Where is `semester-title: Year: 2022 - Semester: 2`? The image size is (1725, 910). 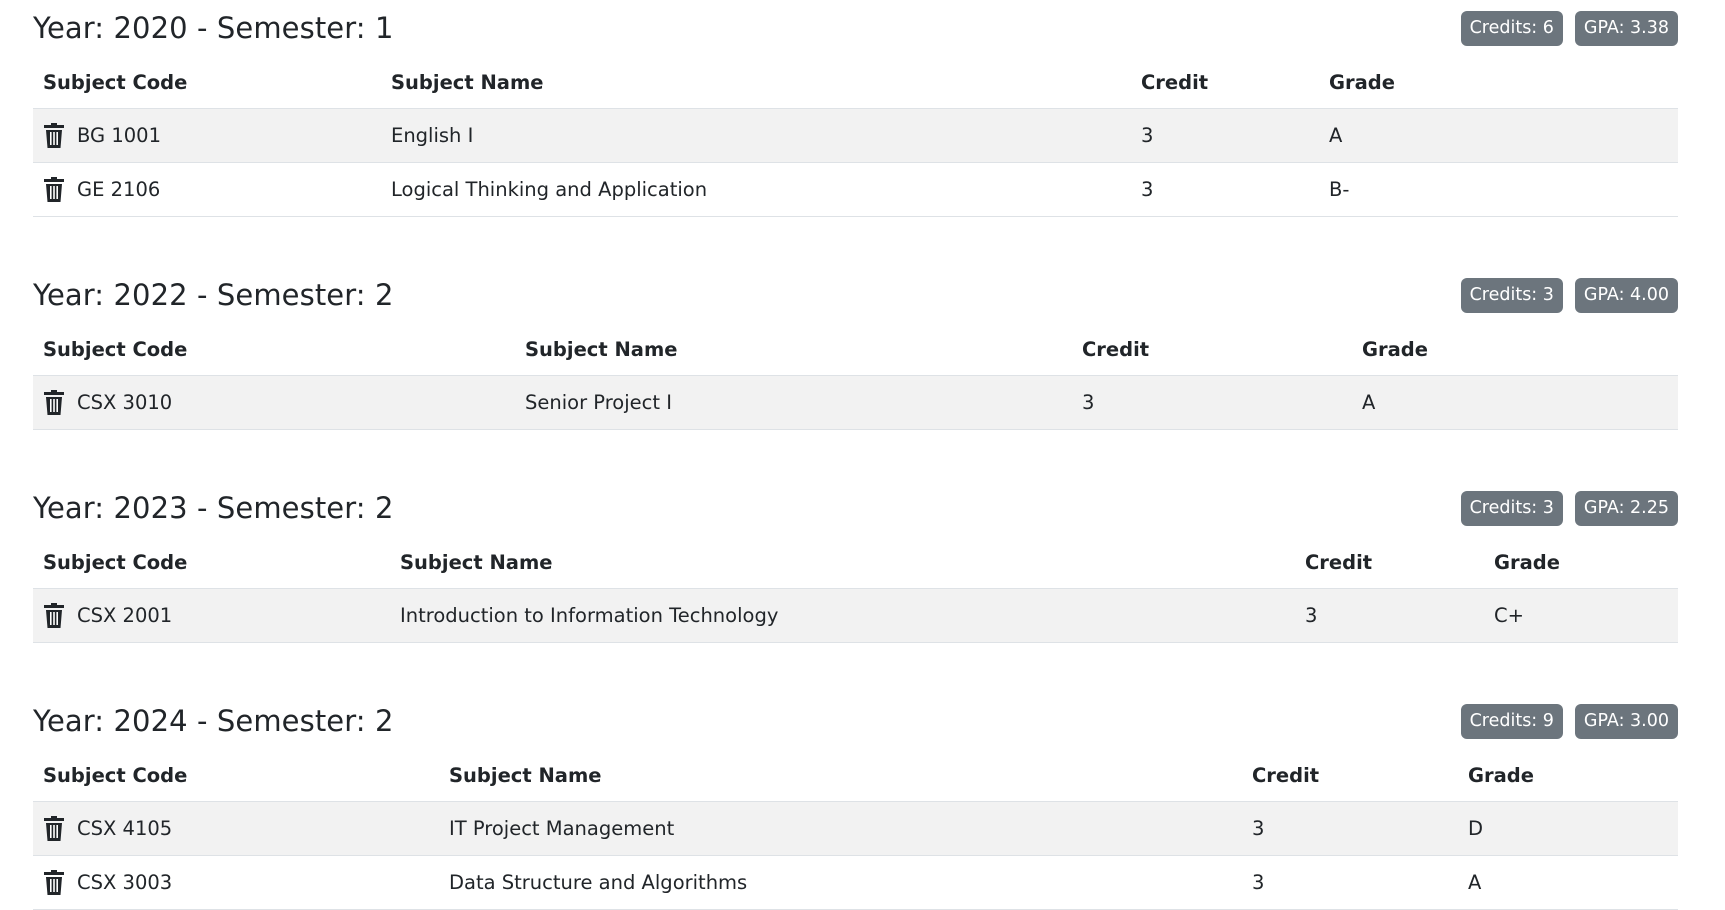
semester-title: Year: 2022 - Semester: 2 is located at coordinates (213, 295).